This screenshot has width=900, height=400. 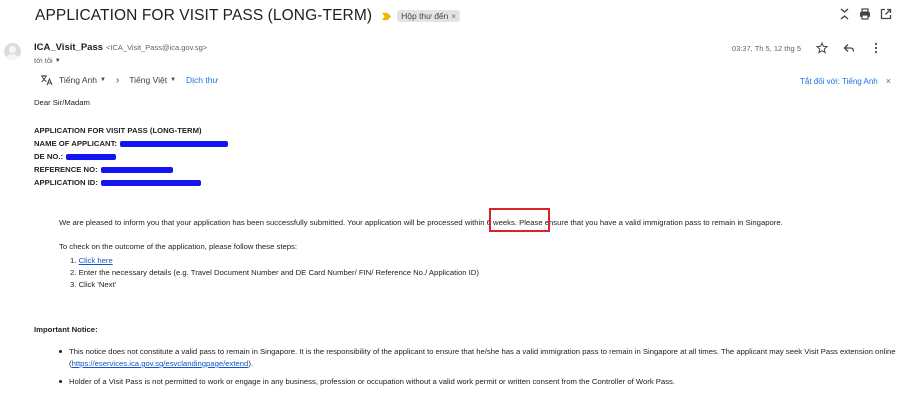 What do you see at coordinates (91, 156) in the screenshot?
I see `redacted-de-no` at bounding box center [91, 156].